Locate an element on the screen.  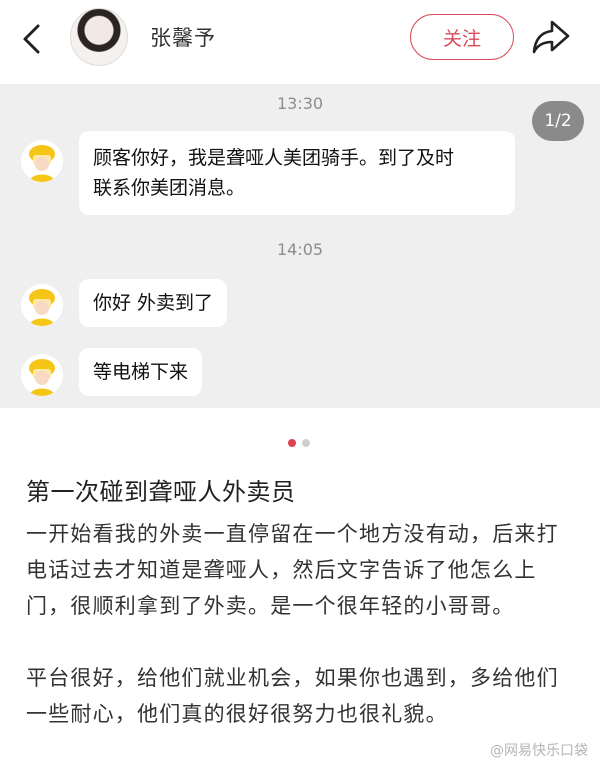
message-text: 等电梯下来 is located at coordinates (141, 372).